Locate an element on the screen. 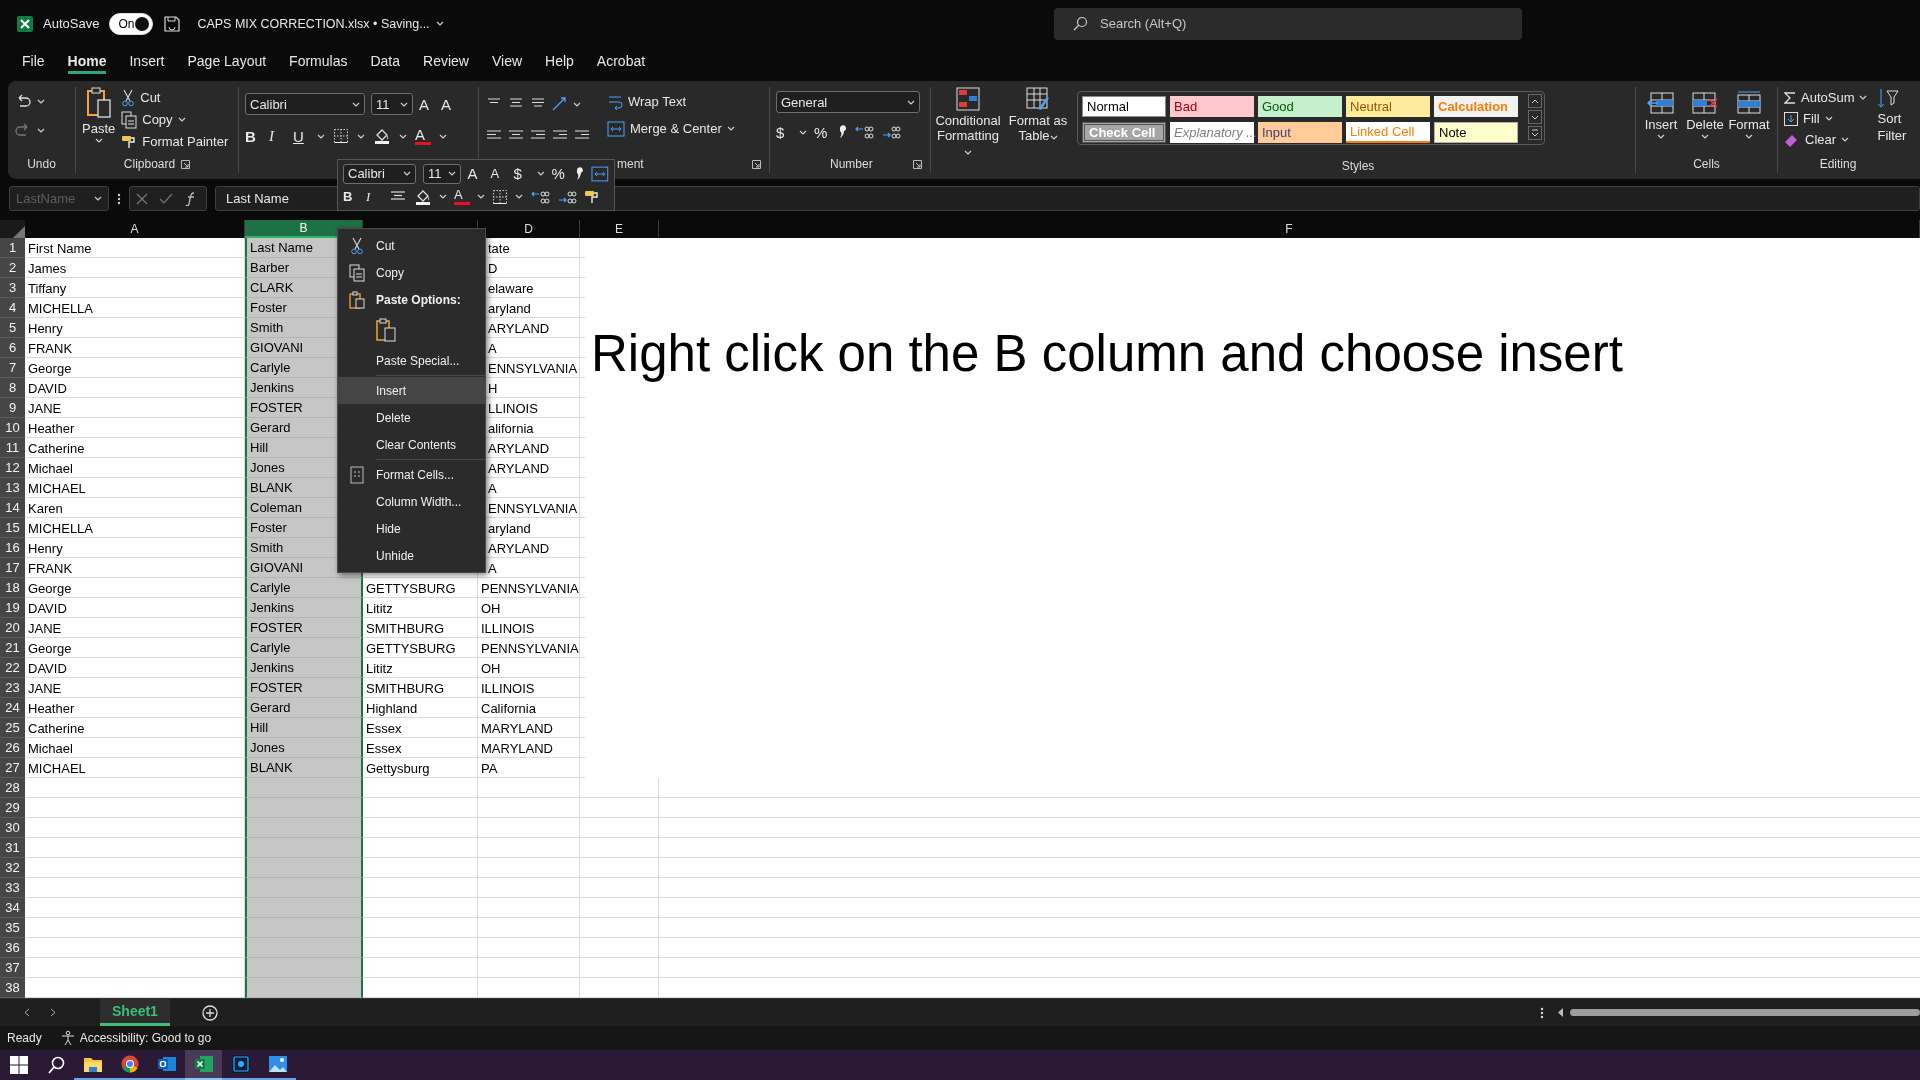 The height and width of the screenshot is (1080, 1920). table-cell: Jenkins is located at coordinates (304, 608).